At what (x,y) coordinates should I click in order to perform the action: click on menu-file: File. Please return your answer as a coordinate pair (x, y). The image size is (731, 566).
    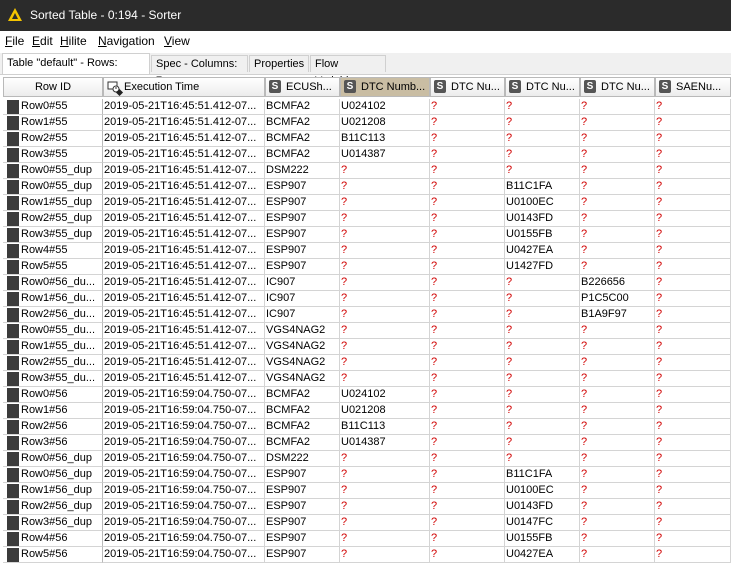
    Looking at the image, I should click on (14, 41).